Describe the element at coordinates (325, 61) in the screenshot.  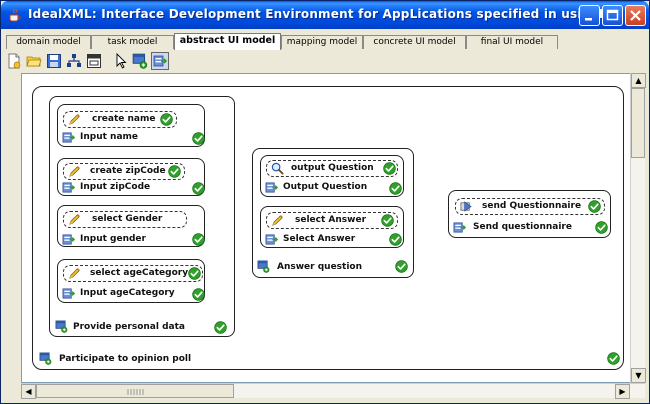
I see `toolbar` at that location.